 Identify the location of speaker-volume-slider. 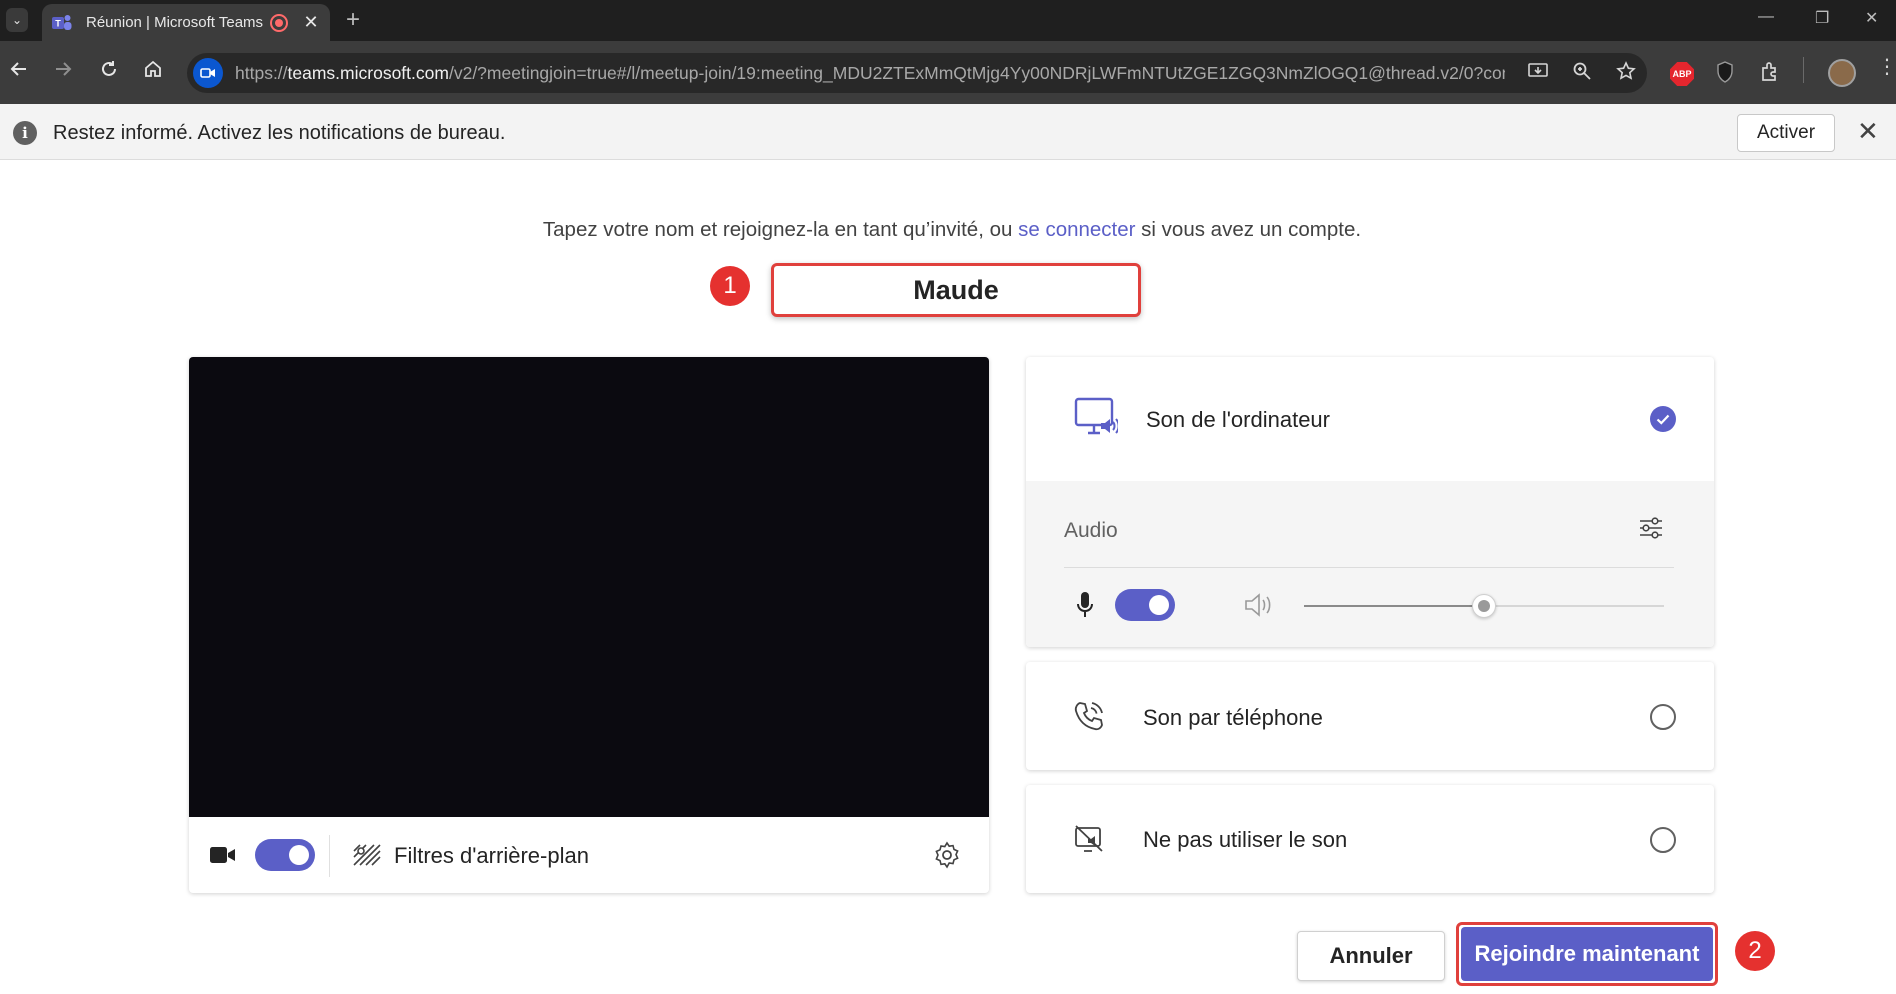
(1484, 606).